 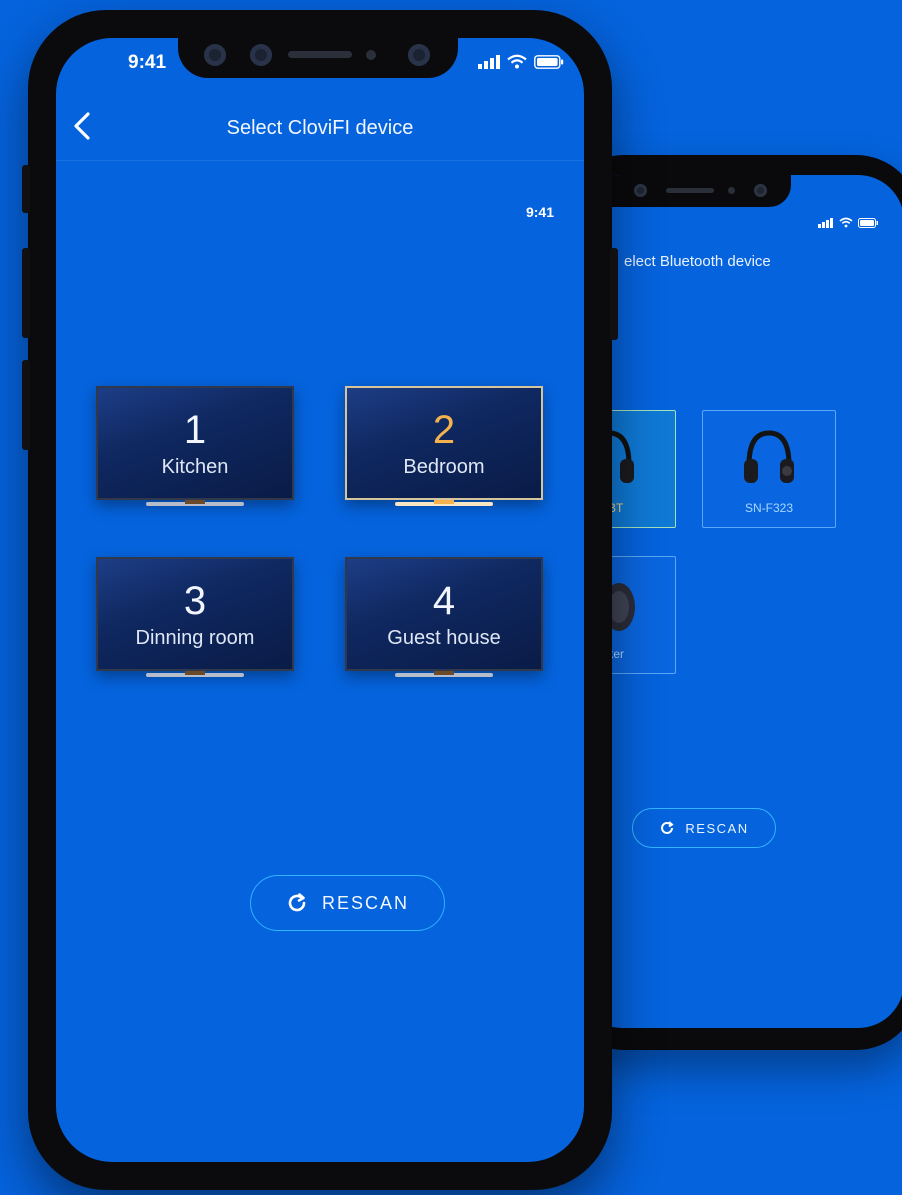 What do you see at coordinates (769, 456) in the screenshot?
I see `headphones-icon` at bounding box center [769, 456].